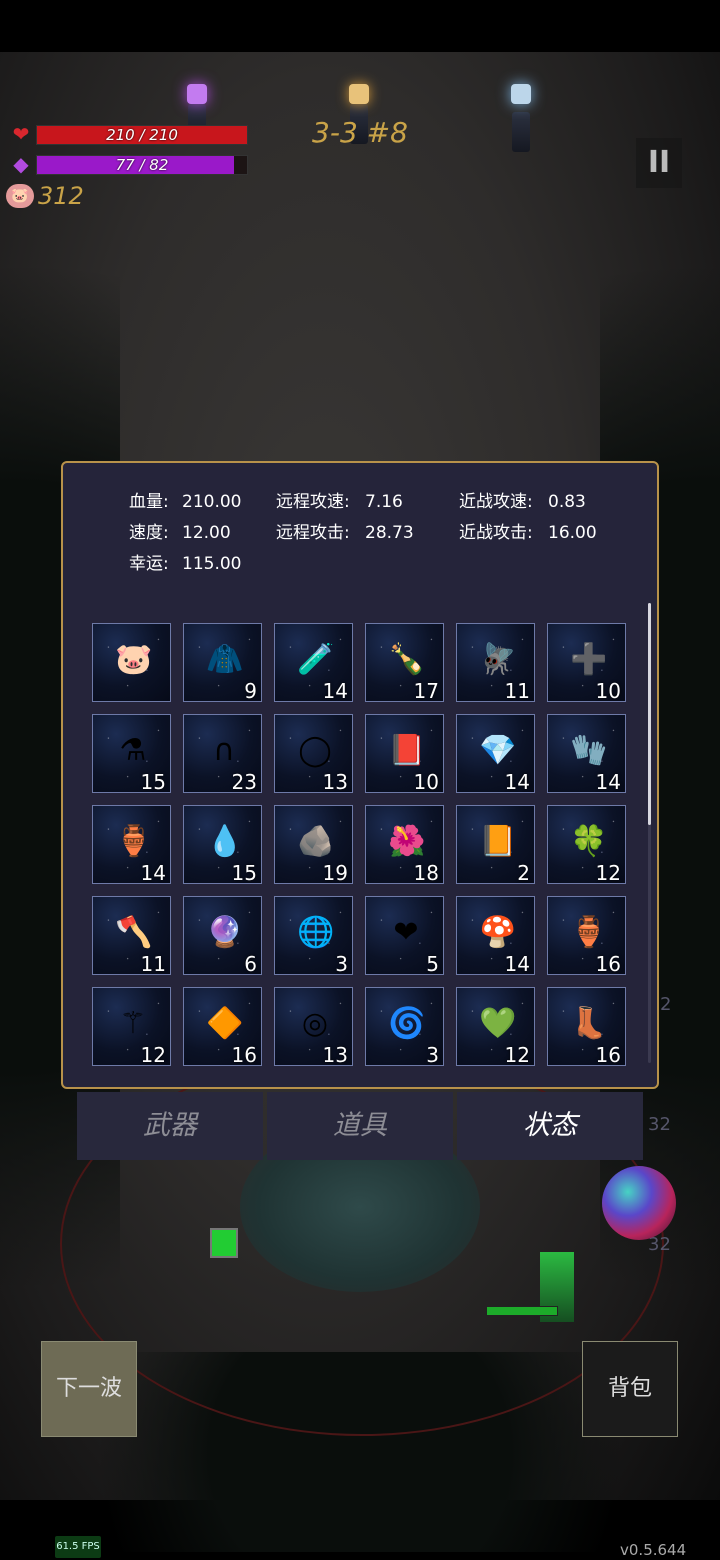  I want to click on flask-icon: 🏺, so click(134, 841).